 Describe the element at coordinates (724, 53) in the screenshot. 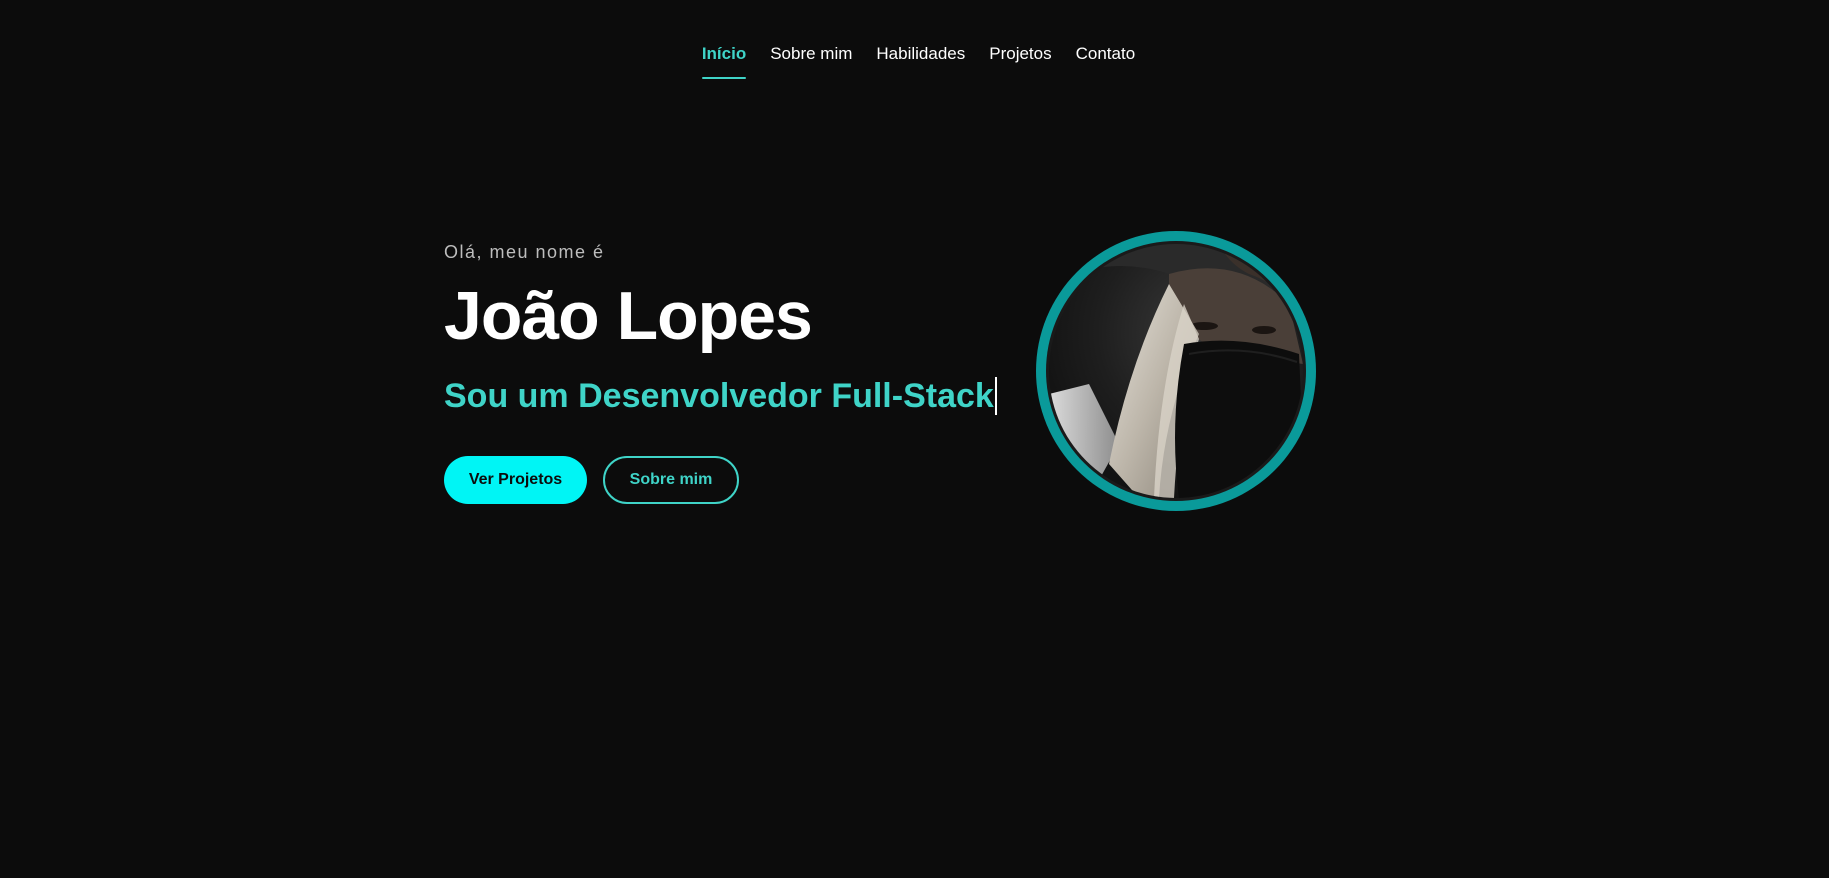

I see `nav-item-label: Início` at that location.